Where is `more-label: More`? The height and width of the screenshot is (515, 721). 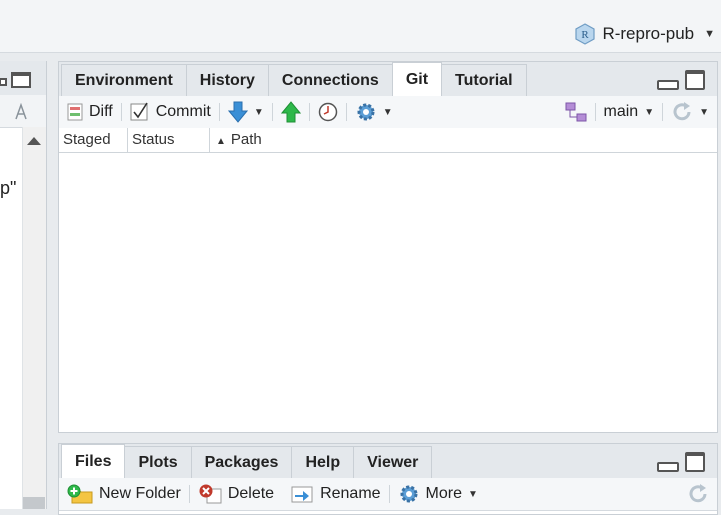 more-label: More is located at coordinates (443, 493).